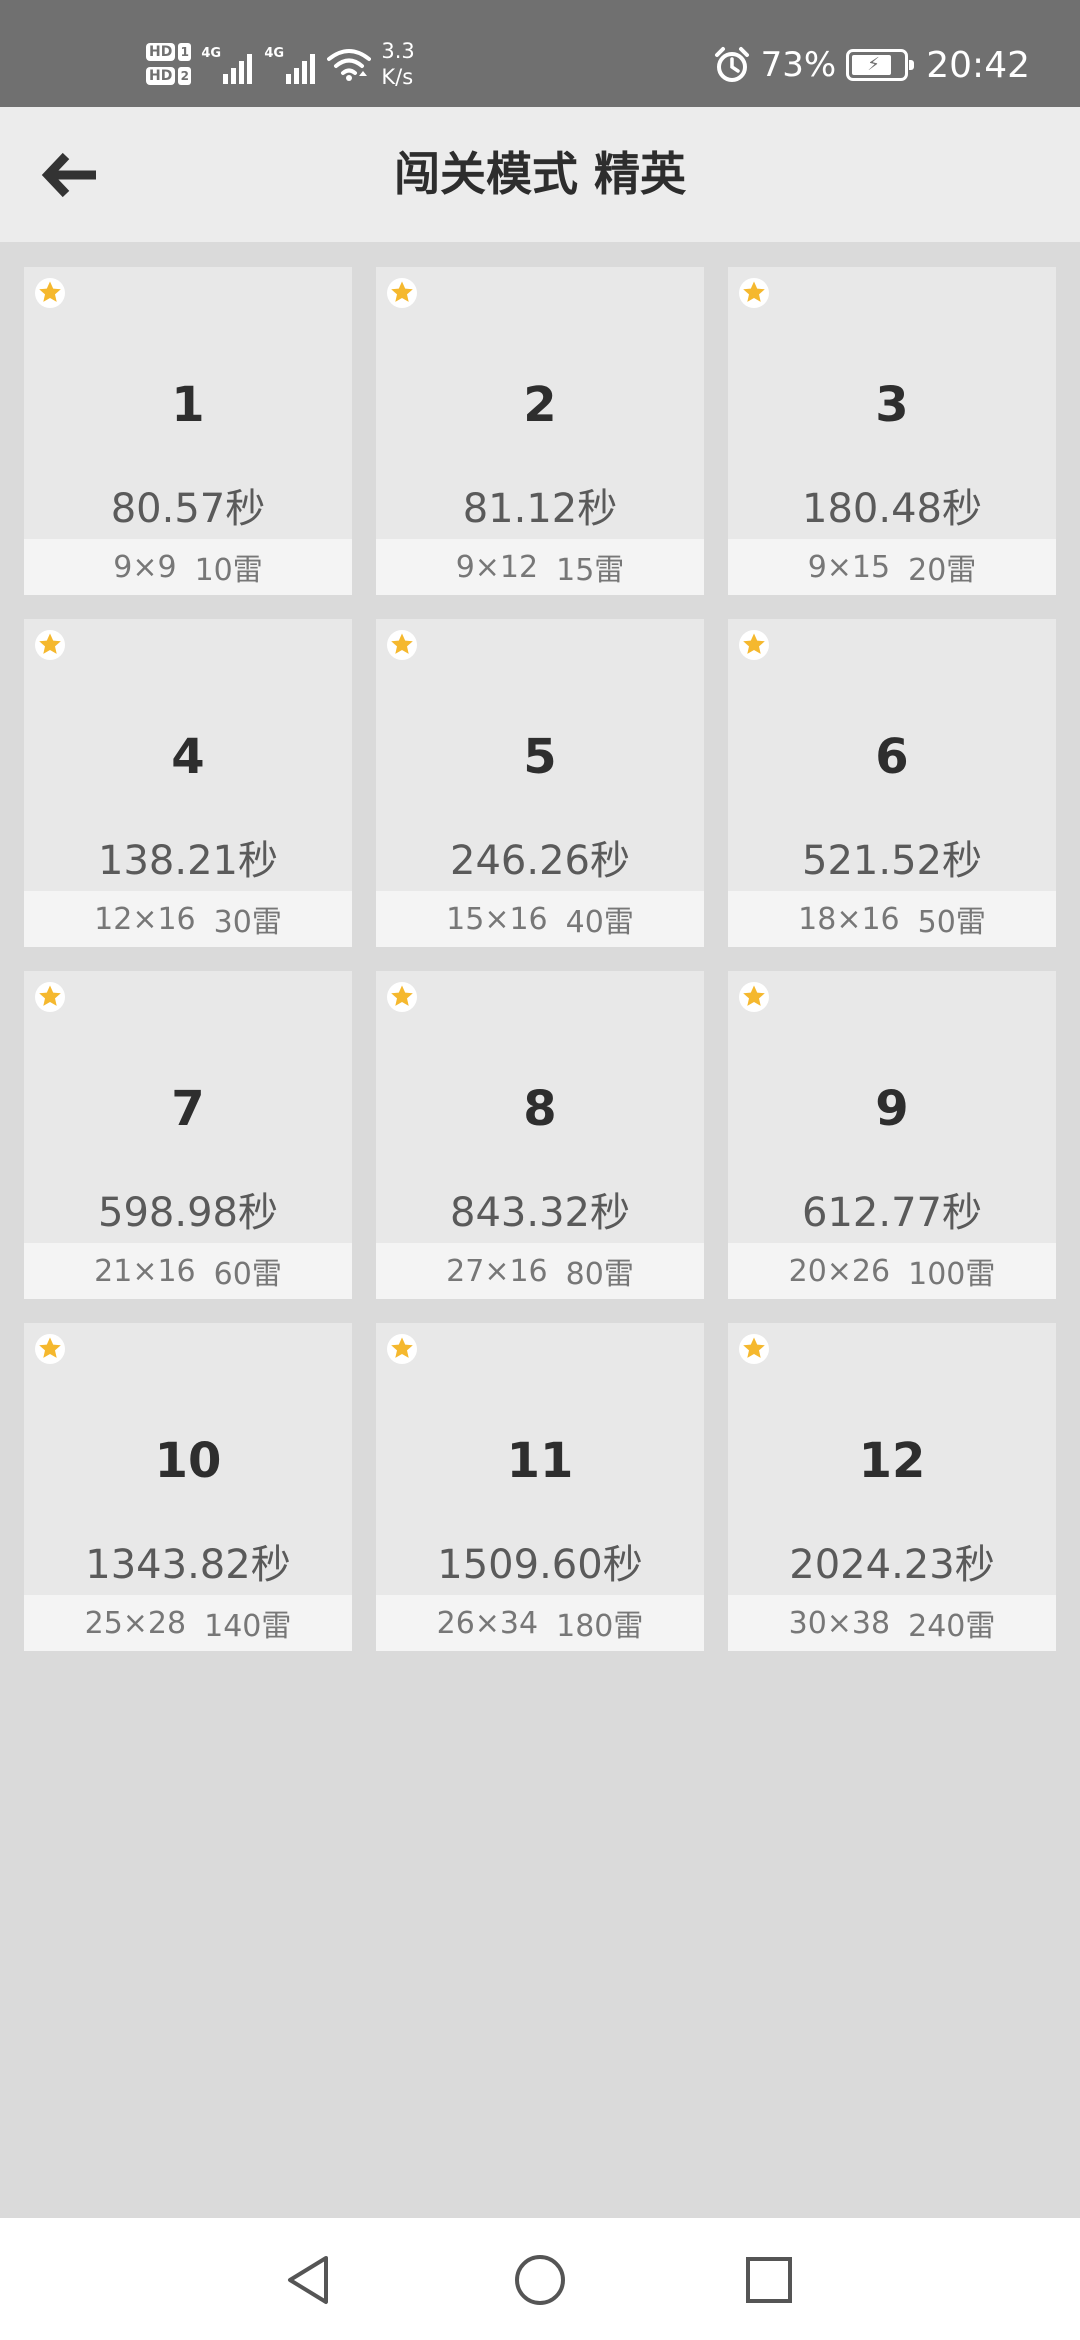 The height and width of the screenshot is (2340, 1080). What do you see at coordinates (188, 1623) in the screenshot?
I see `level-info: 25×28 140雷` at bounding box center [188, 1623].